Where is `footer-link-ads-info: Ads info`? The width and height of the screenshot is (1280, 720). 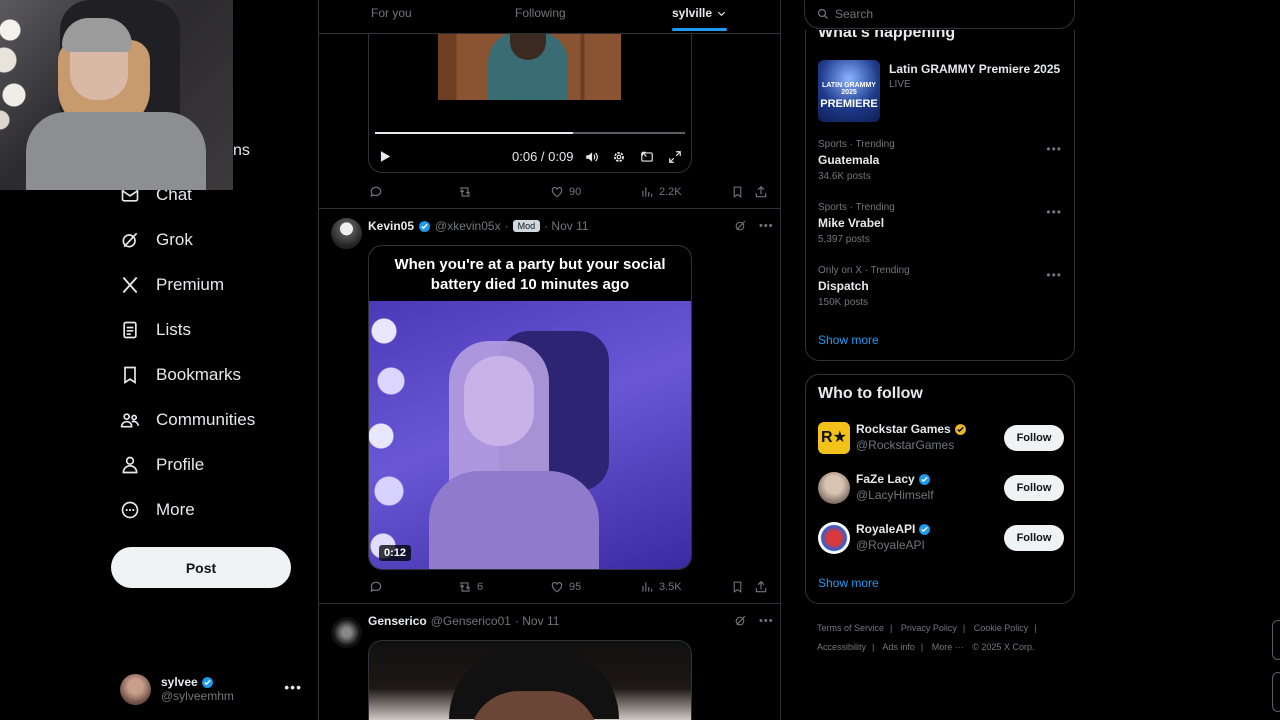
footer-link-ads-info: Ads info is located at coordinates (898, 647).